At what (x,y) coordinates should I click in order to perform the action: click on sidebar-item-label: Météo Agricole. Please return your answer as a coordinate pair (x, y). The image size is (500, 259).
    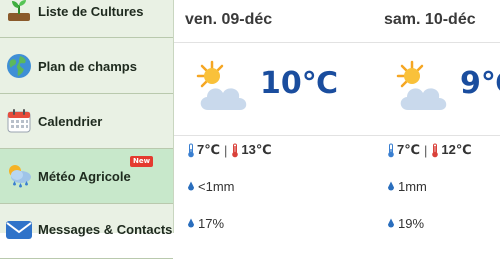
    Looking at the image, I should click on (84, 176).